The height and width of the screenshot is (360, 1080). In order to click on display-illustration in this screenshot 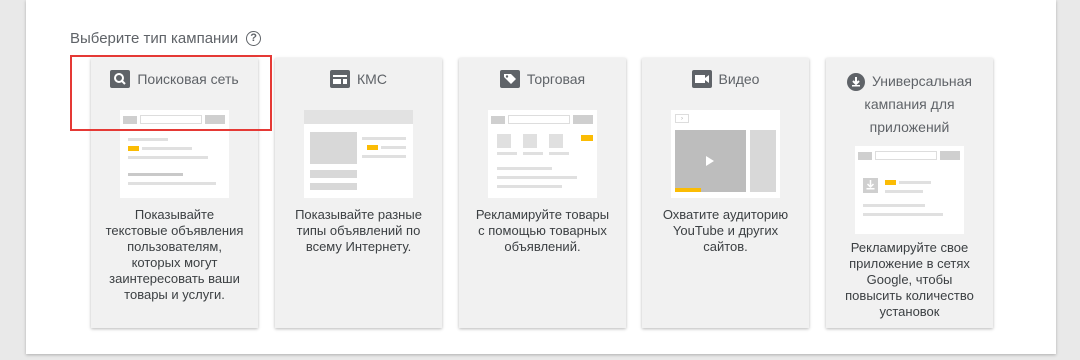, I will do `click(358, 154)`.